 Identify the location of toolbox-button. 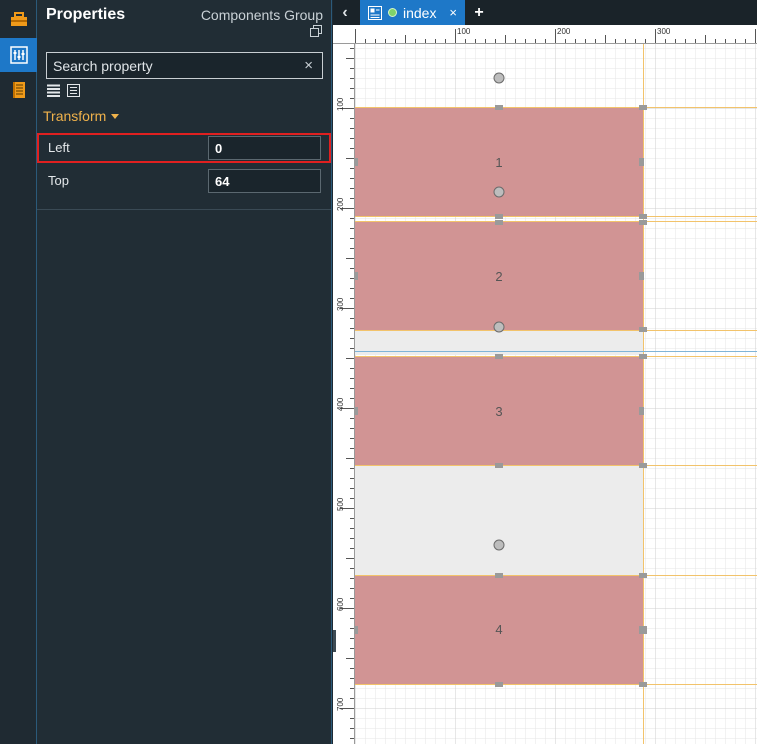
(18, 19).